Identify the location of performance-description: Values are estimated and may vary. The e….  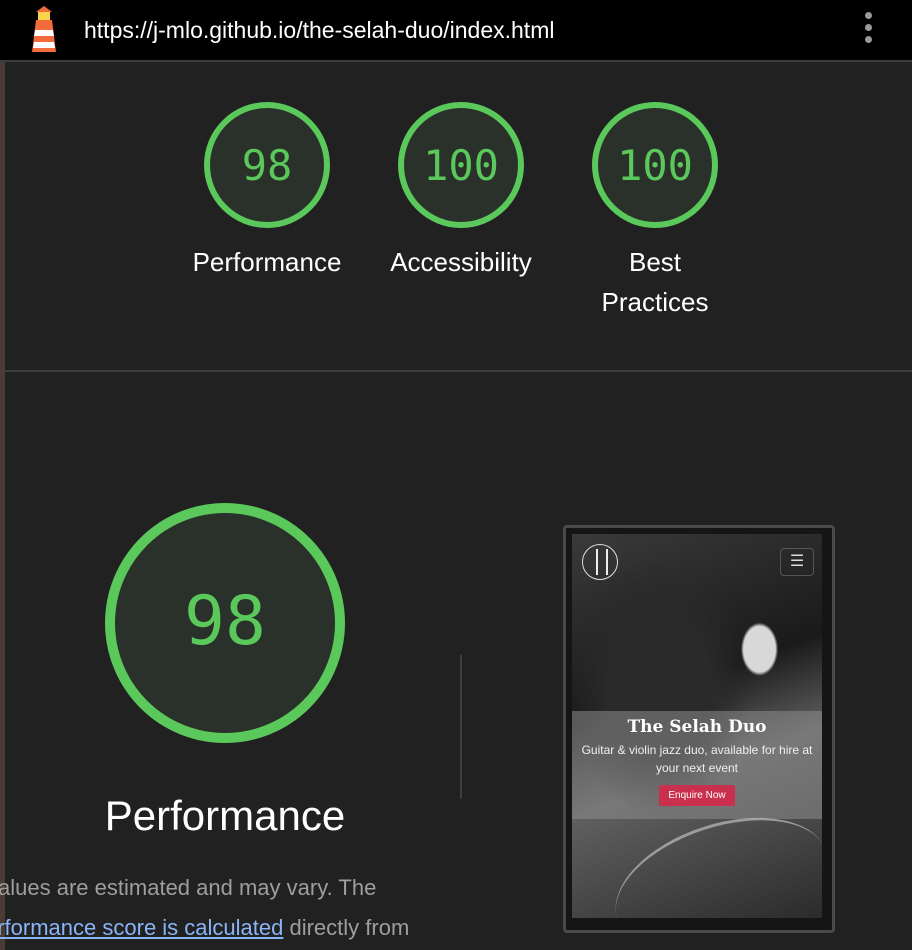
(232, 908).